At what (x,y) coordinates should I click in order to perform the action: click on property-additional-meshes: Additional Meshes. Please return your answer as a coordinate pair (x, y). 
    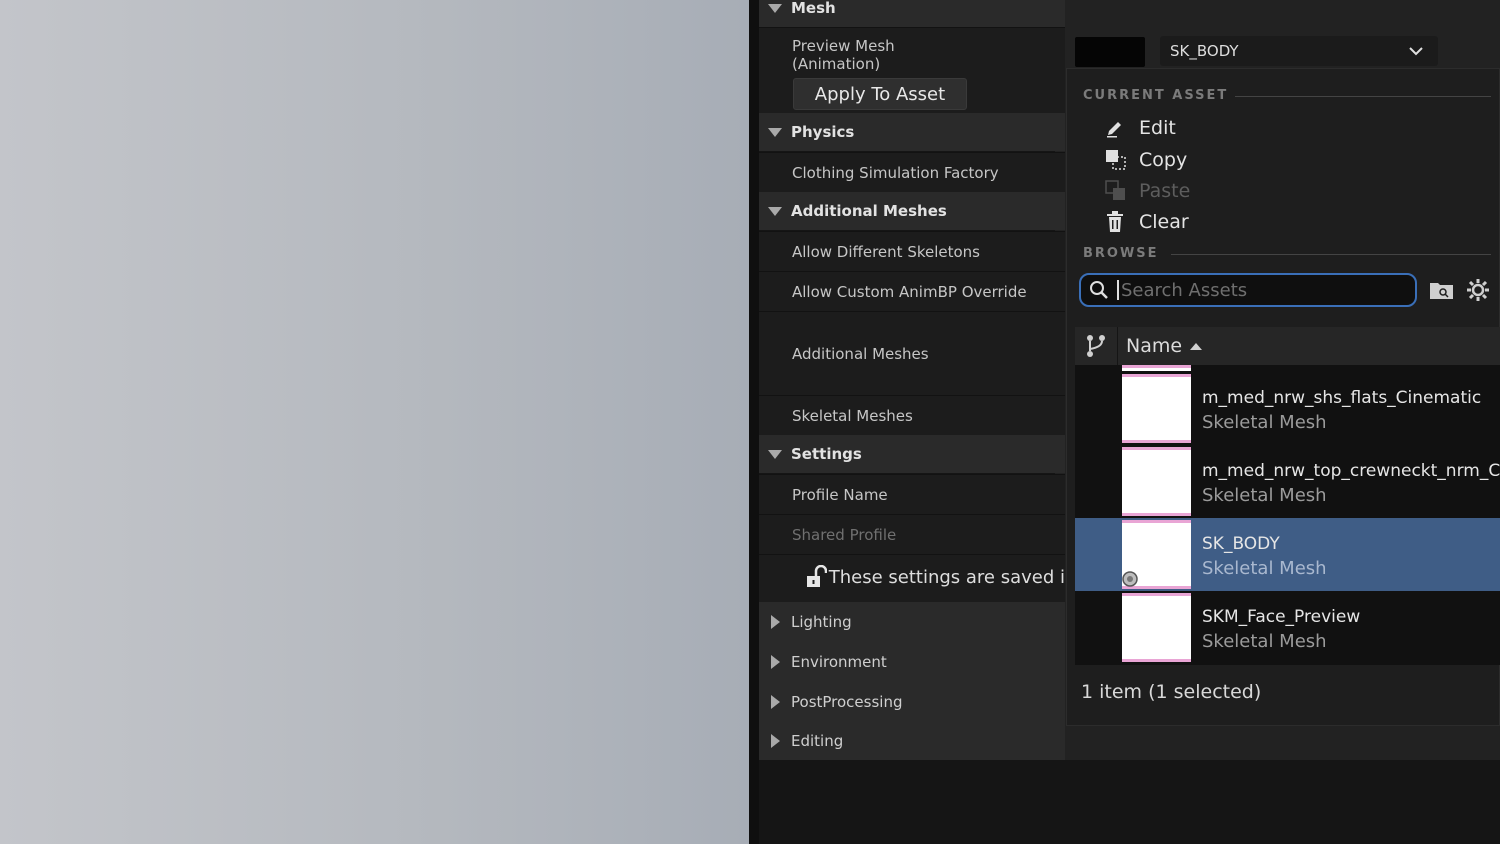
    Looking at the image, I should click on (912, 353).